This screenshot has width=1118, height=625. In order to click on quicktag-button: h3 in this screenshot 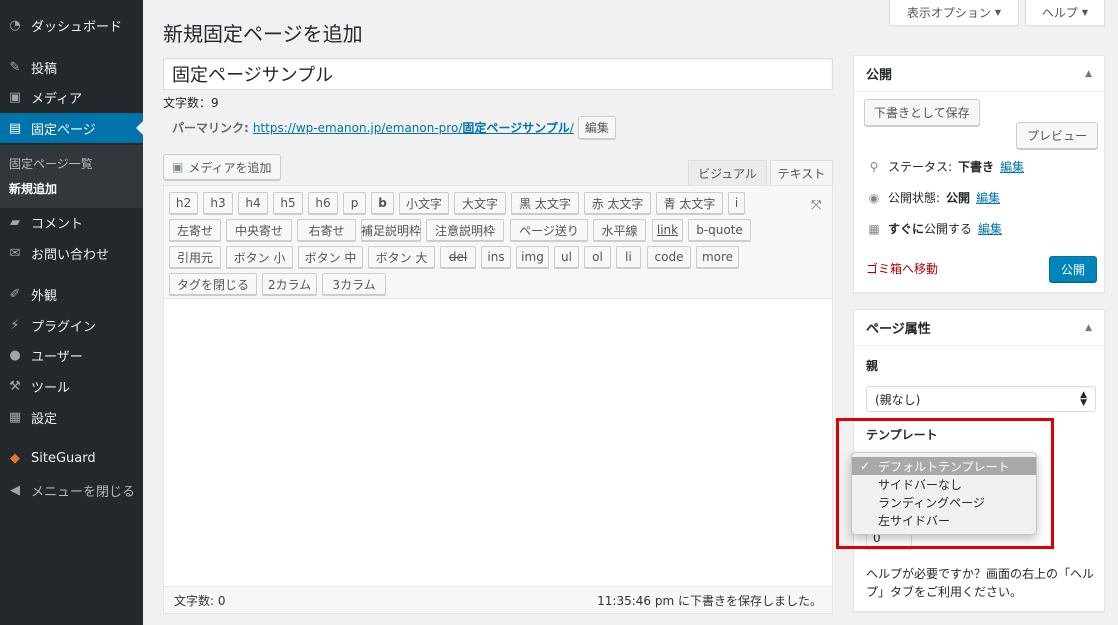, I will do `click(218, 203)`.